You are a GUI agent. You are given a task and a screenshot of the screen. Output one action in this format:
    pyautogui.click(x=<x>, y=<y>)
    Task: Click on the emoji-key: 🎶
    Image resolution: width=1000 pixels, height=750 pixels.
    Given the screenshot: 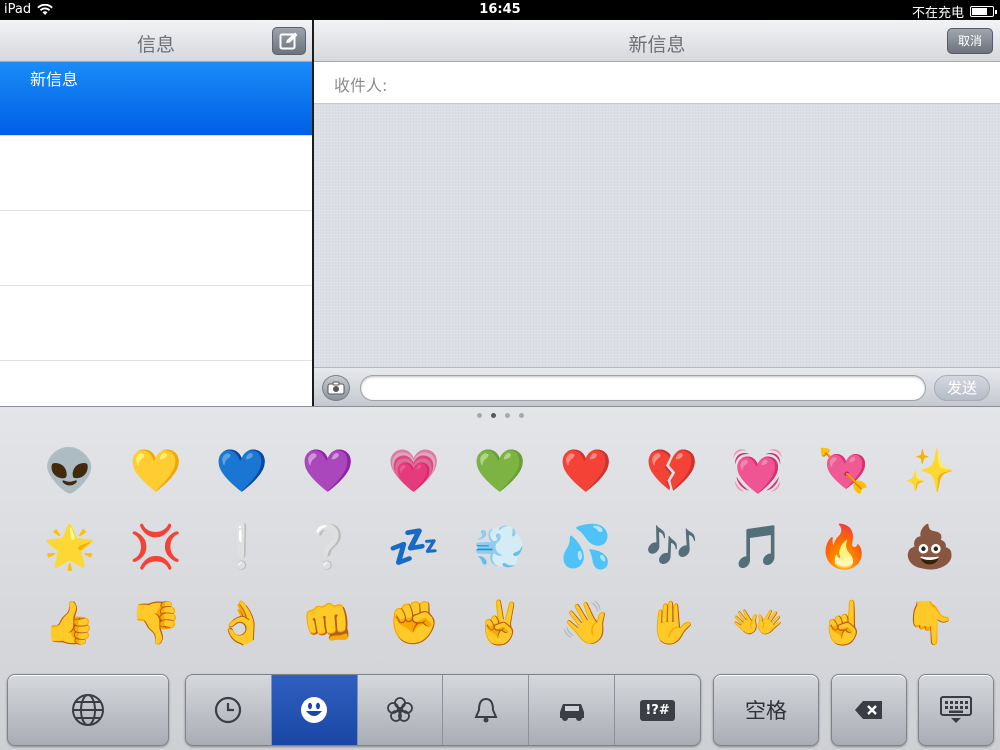 What is the action you would take?
    pyautogui.click(x=672, y=547)
    